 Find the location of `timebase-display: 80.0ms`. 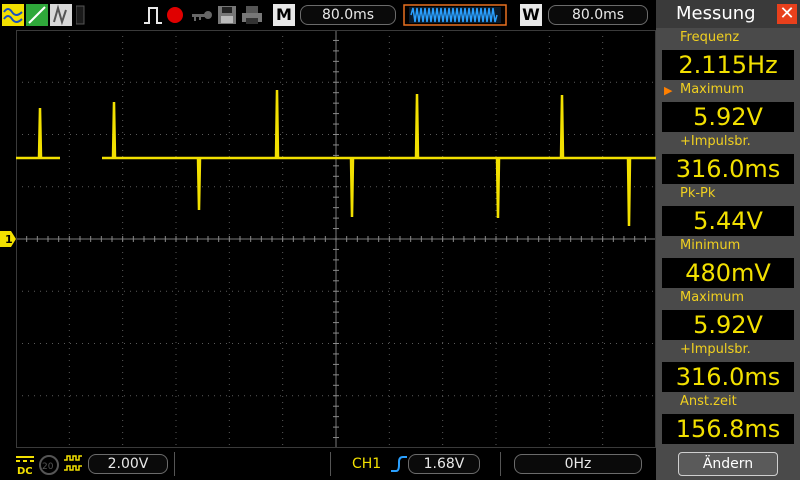

timebase-display: 80.0ms is located at coordinates (348, 15).